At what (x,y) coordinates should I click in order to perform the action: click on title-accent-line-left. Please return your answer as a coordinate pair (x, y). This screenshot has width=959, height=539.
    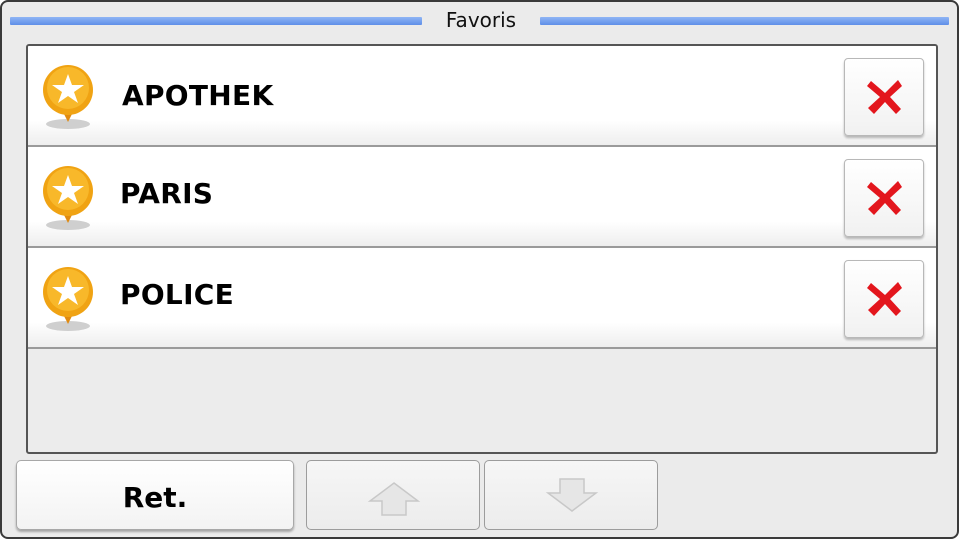
    Looking at the image, I should click on (216, 21).